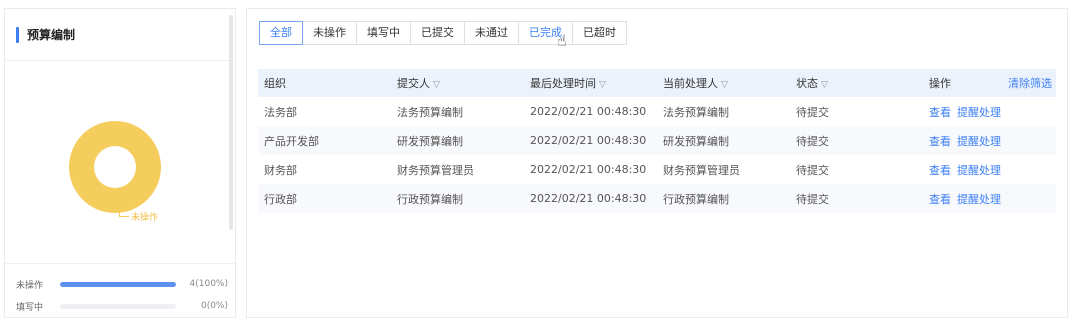 Image resolution: width=1080 pixels, height=324 pixels. Describe the element at coordinates (30, 307) in the screenshot. I see `stat-name: 填写中` at that location.